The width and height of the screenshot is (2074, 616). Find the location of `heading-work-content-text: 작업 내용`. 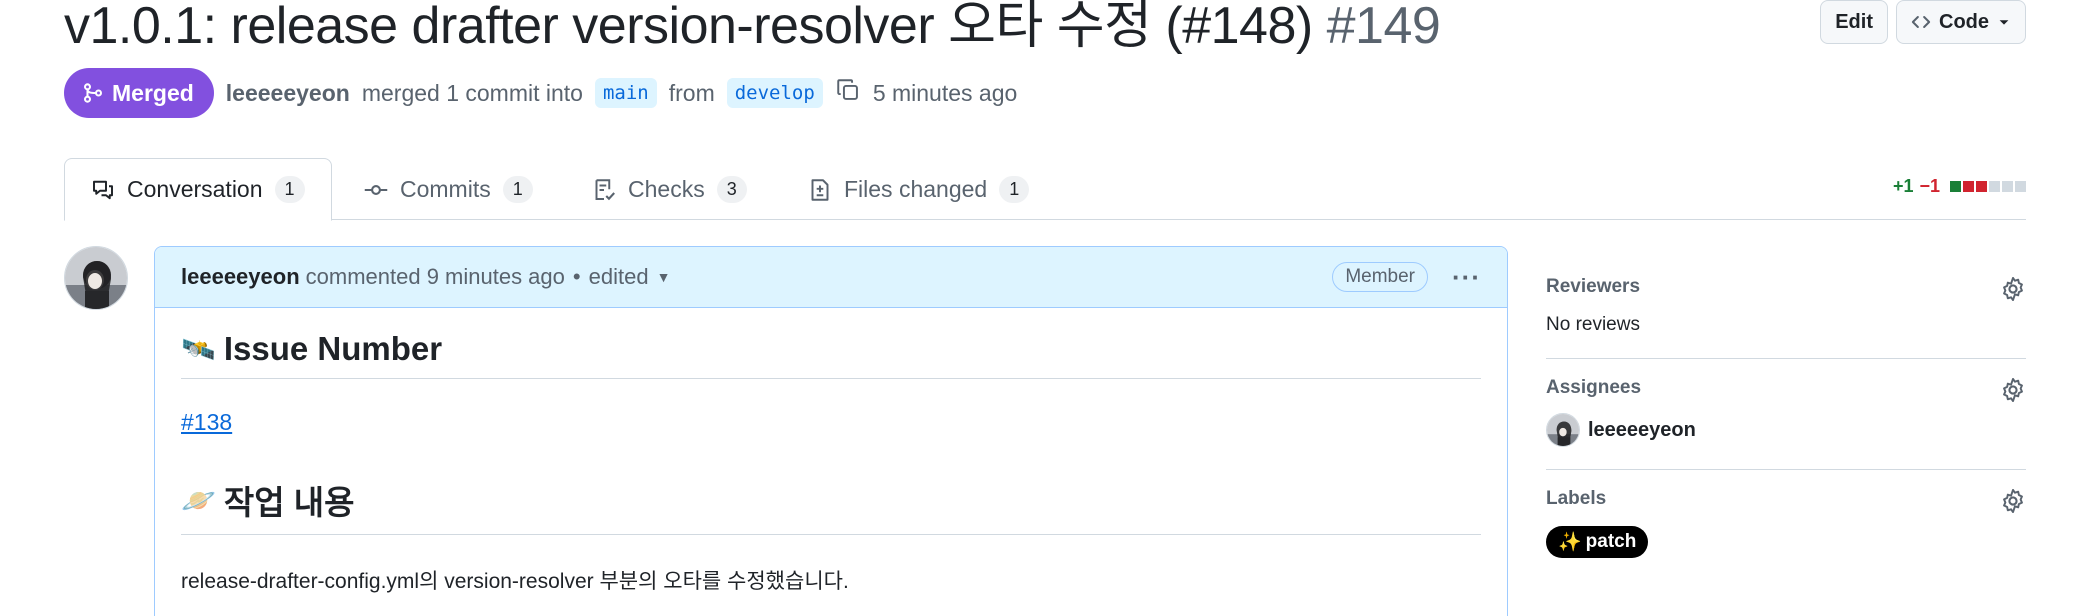

heading-work-content-text: 작업 내용 is located at coordinates (289, 502).